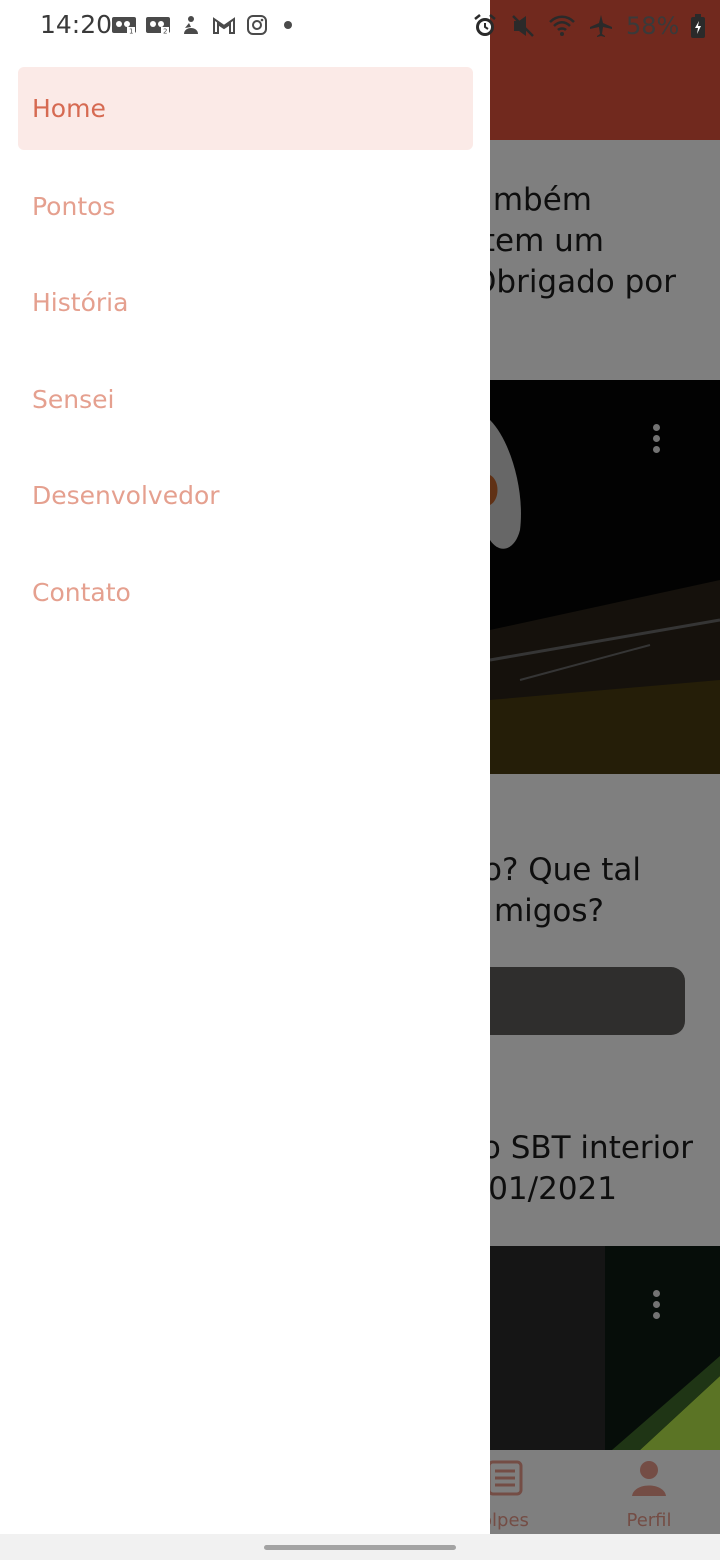 This screenshot has height=1560, width=720. Describe the element at coordinates (698, 26) in the screenshot. I see `battery-icon` at that location.